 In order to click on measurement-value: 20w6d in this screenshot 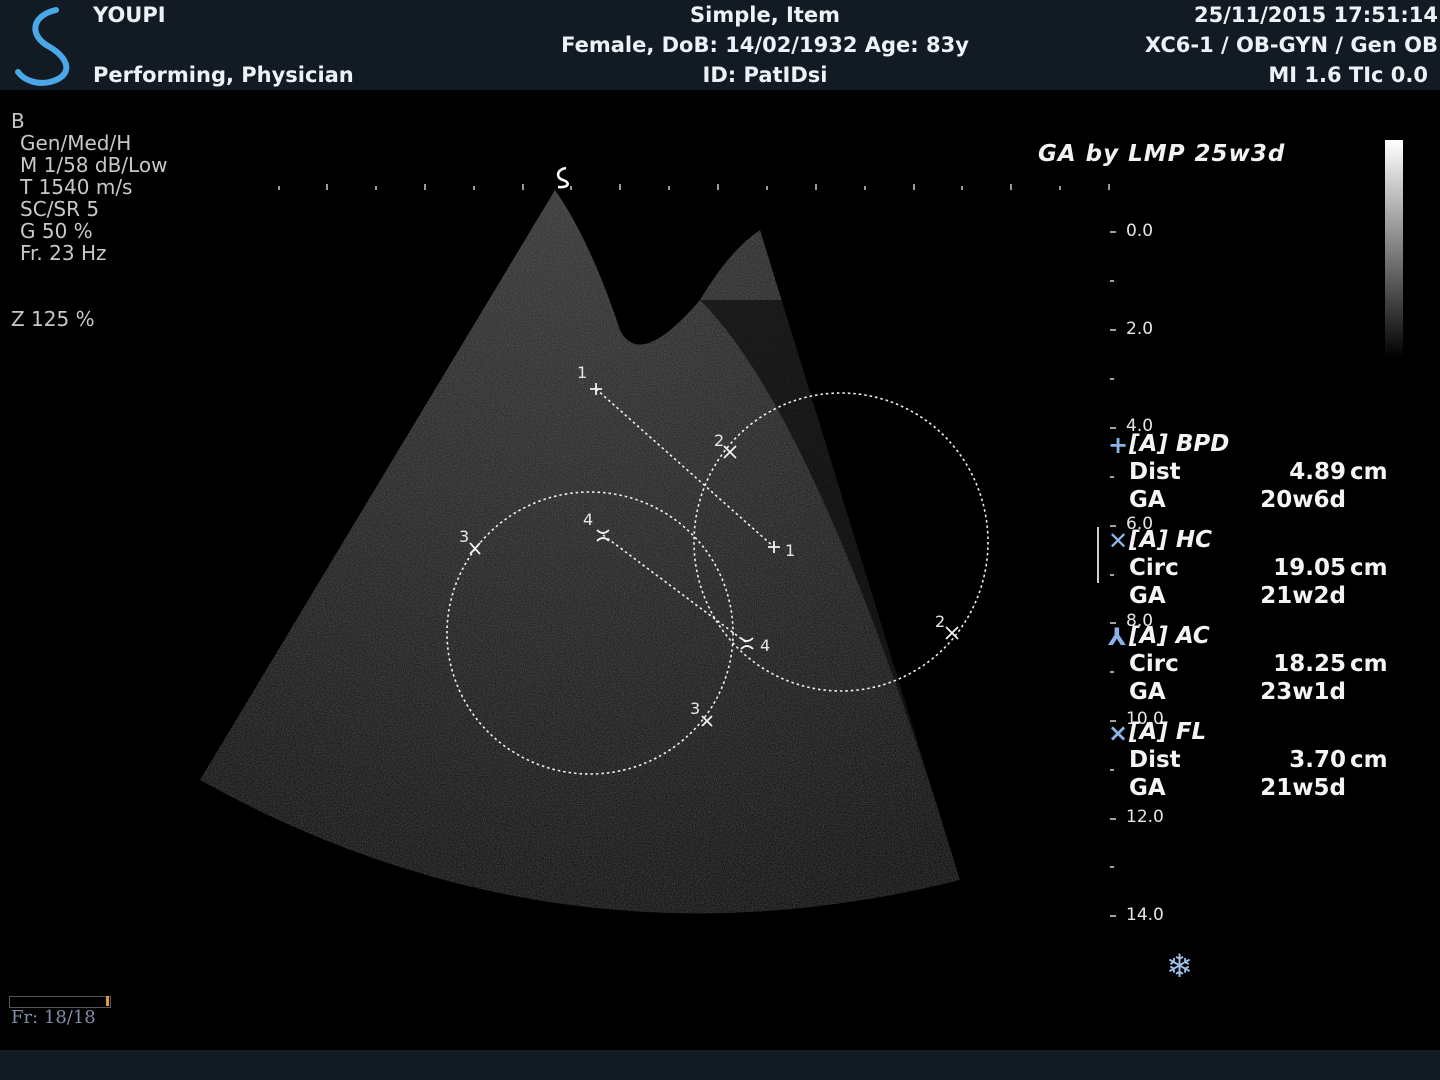, I will do `click(1303, 500)`.